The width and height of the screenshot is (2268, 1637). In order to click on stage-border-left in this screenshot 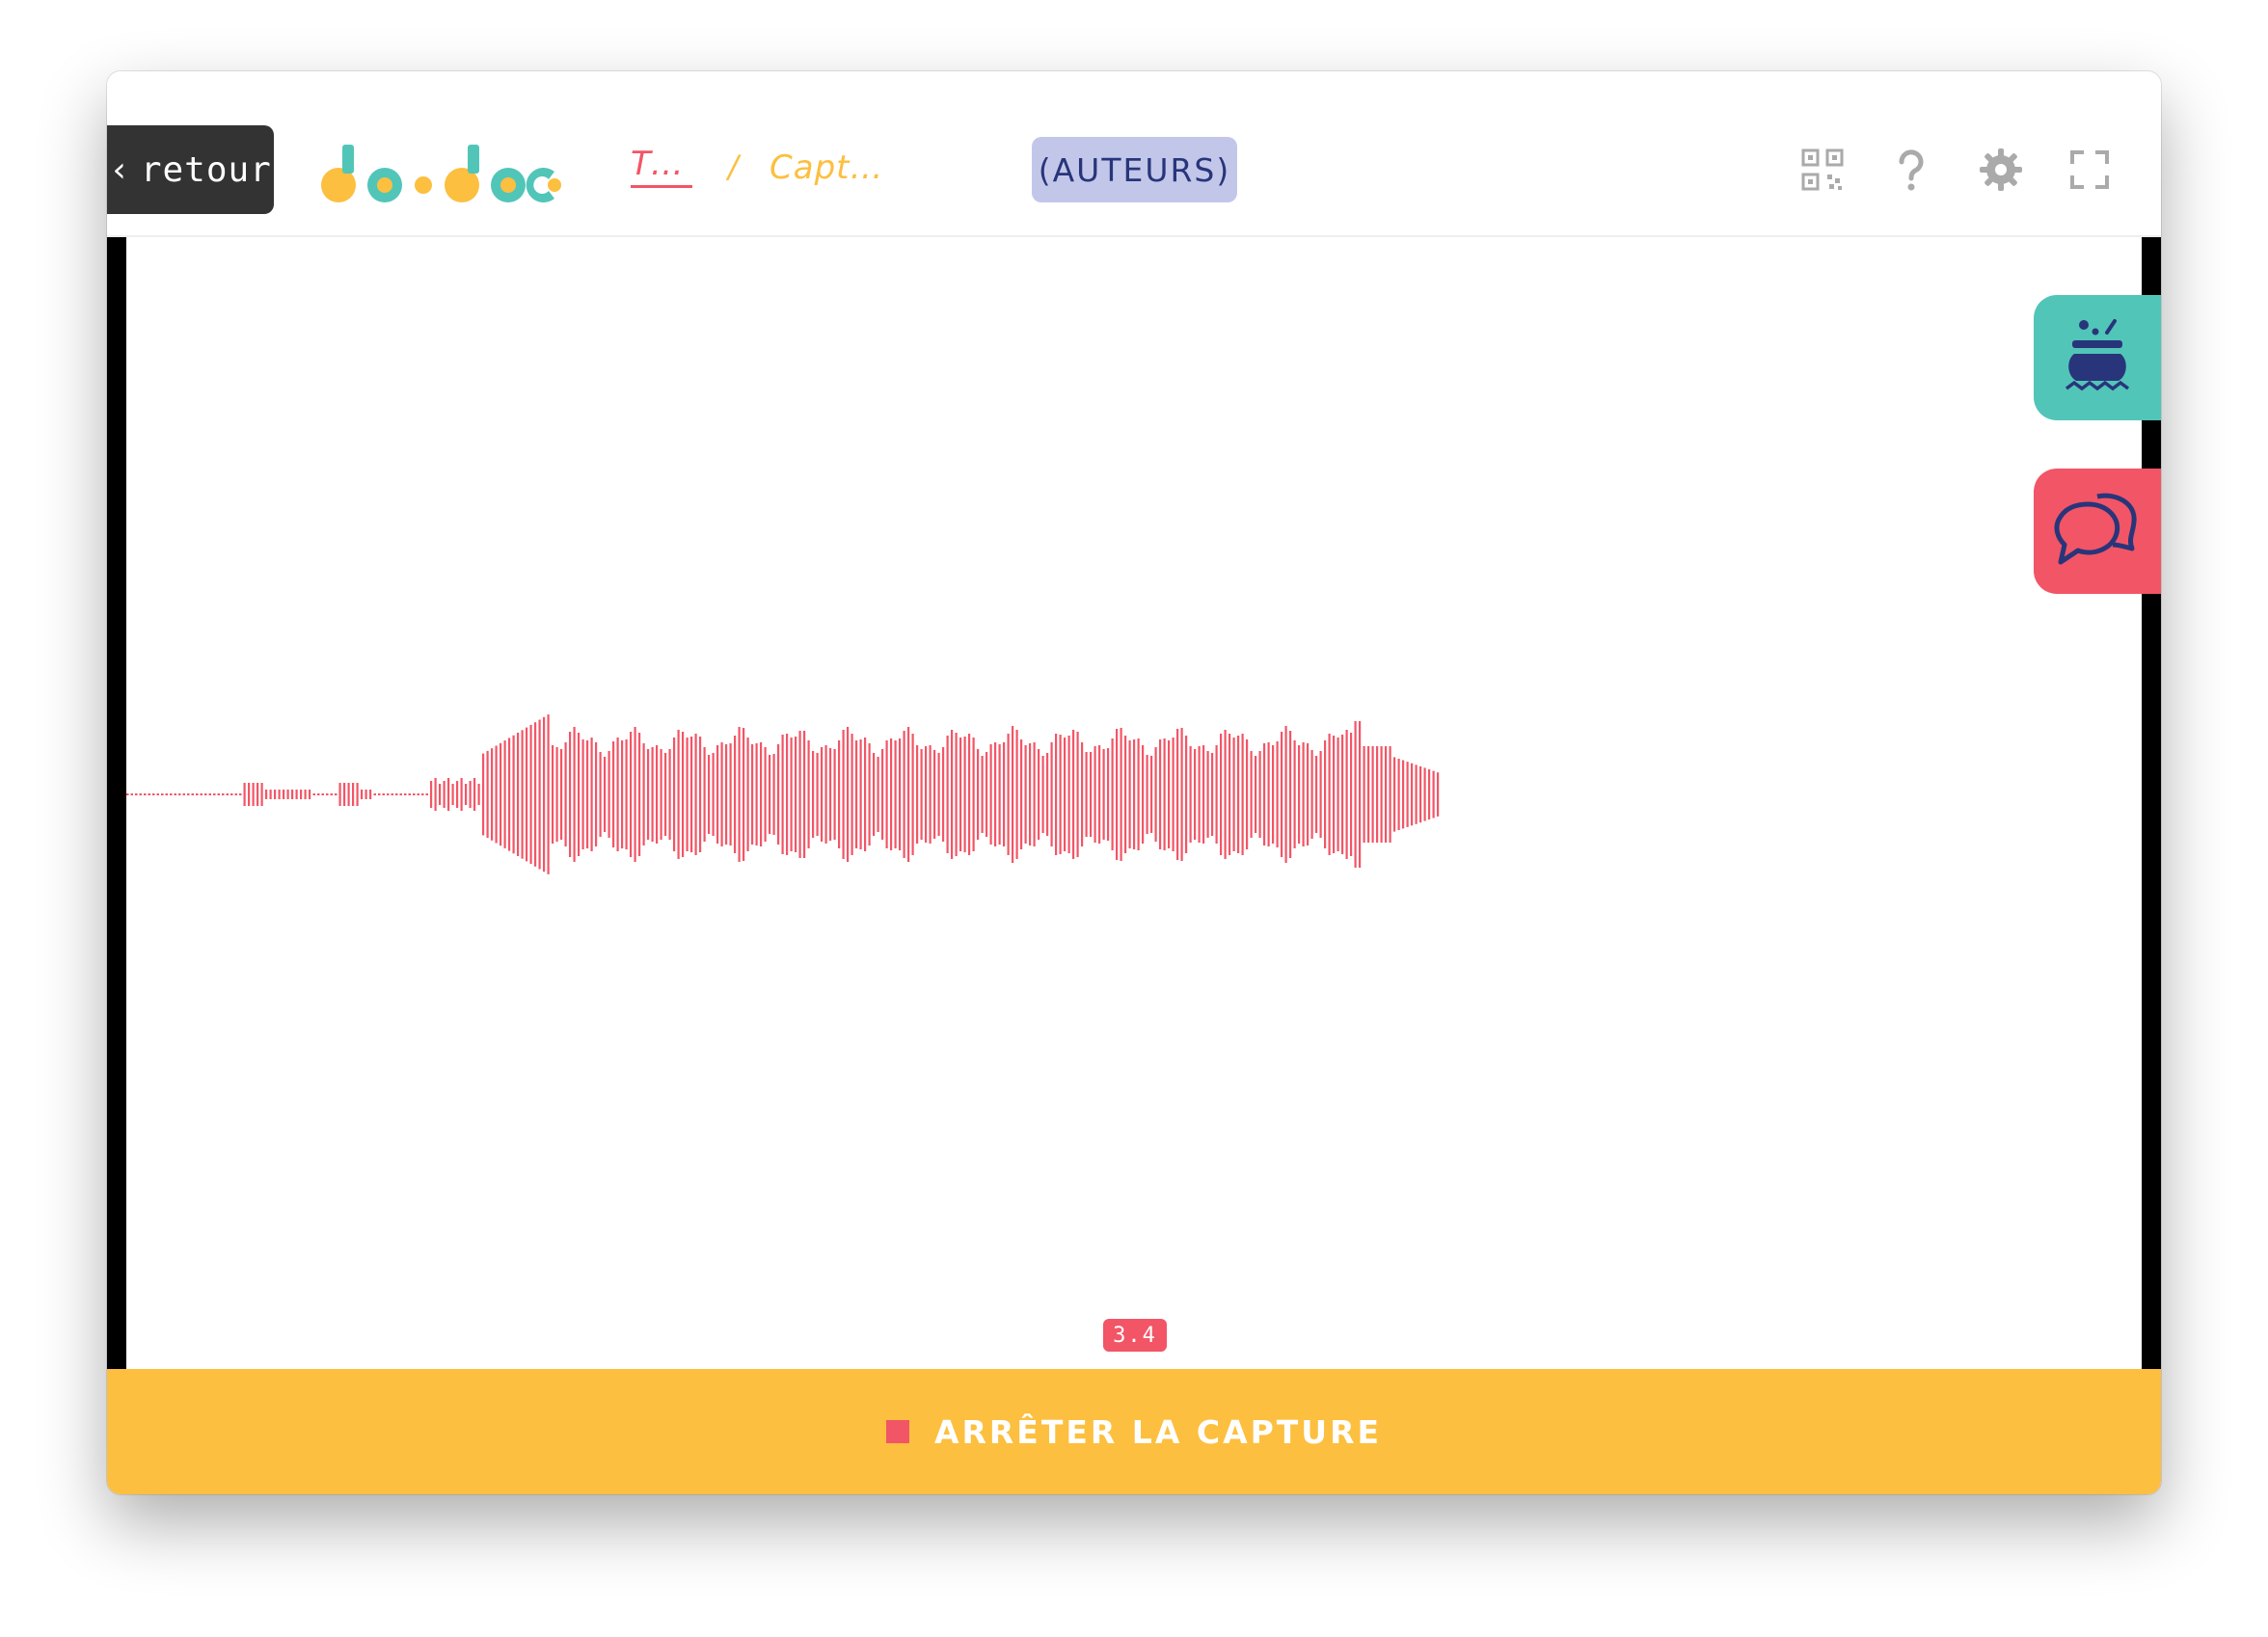, I will do `click(116, 803)`.